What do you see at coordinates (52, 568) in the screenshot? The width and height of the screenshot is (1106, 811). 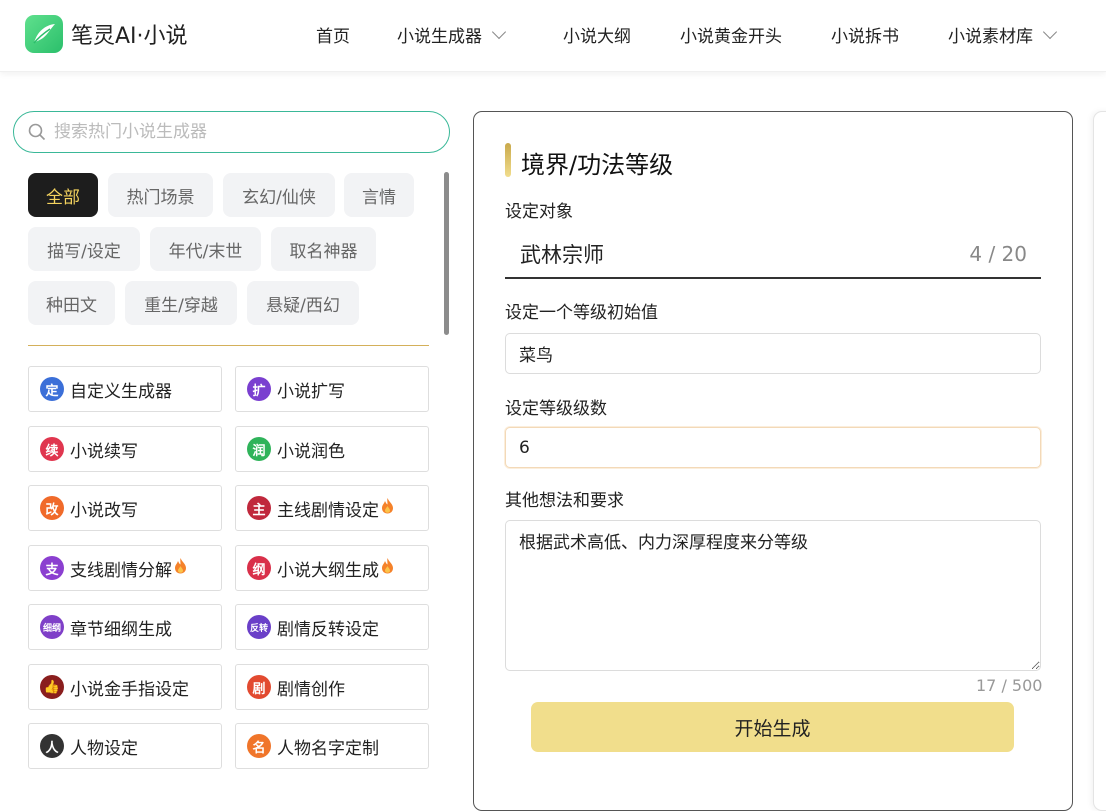 I see `tool-icon: 支` at bounding box center [52, 568].